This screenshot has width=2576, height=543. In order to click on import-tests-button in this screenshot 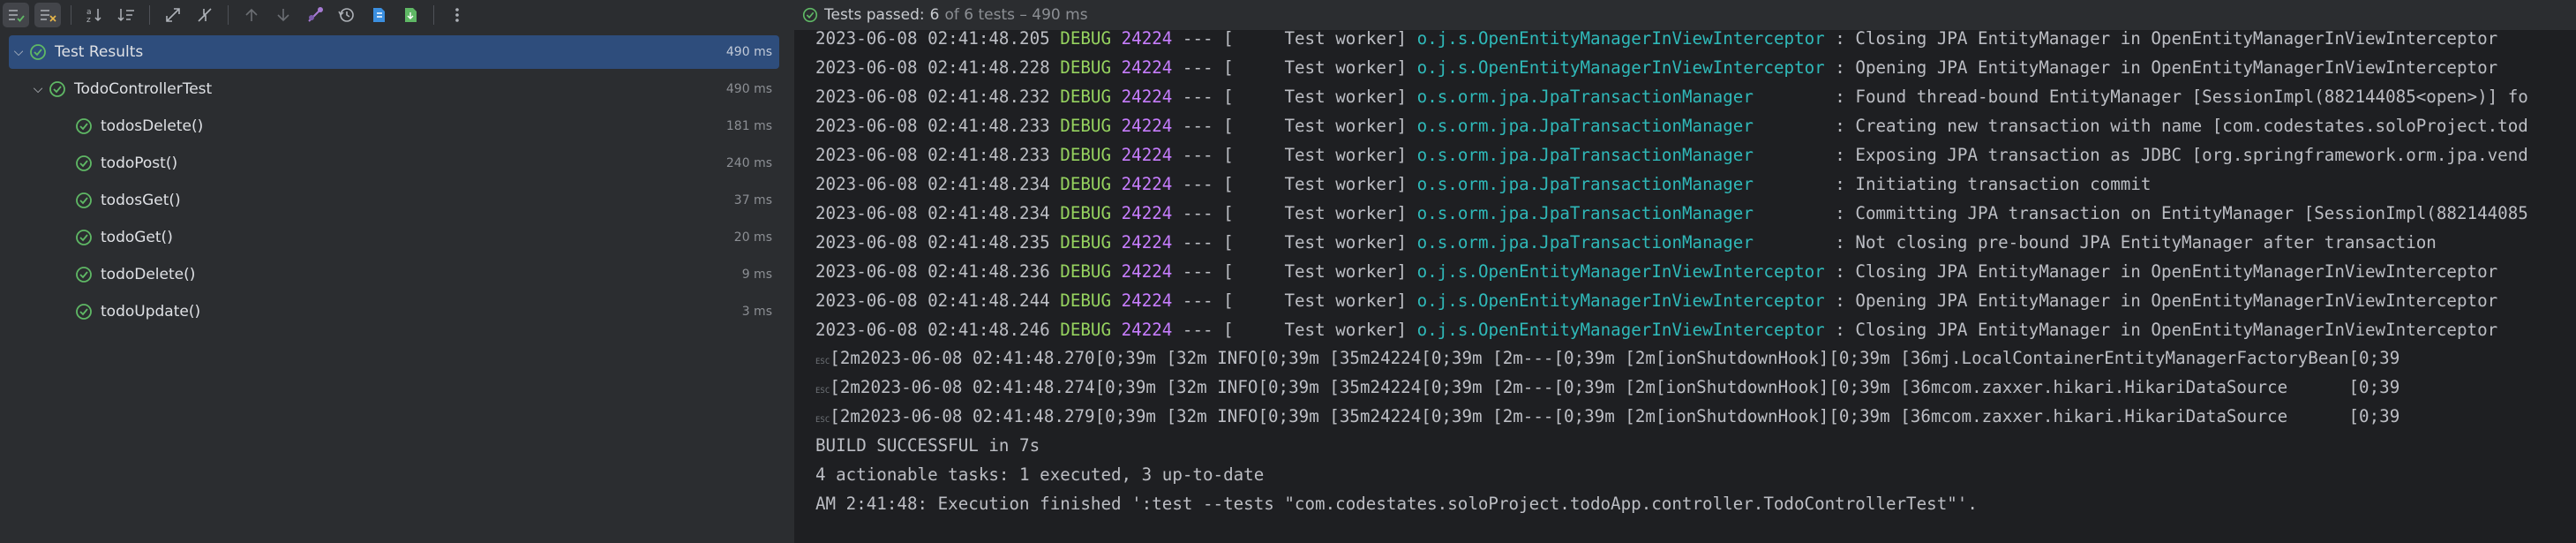, I will do `click(378, 15)`.